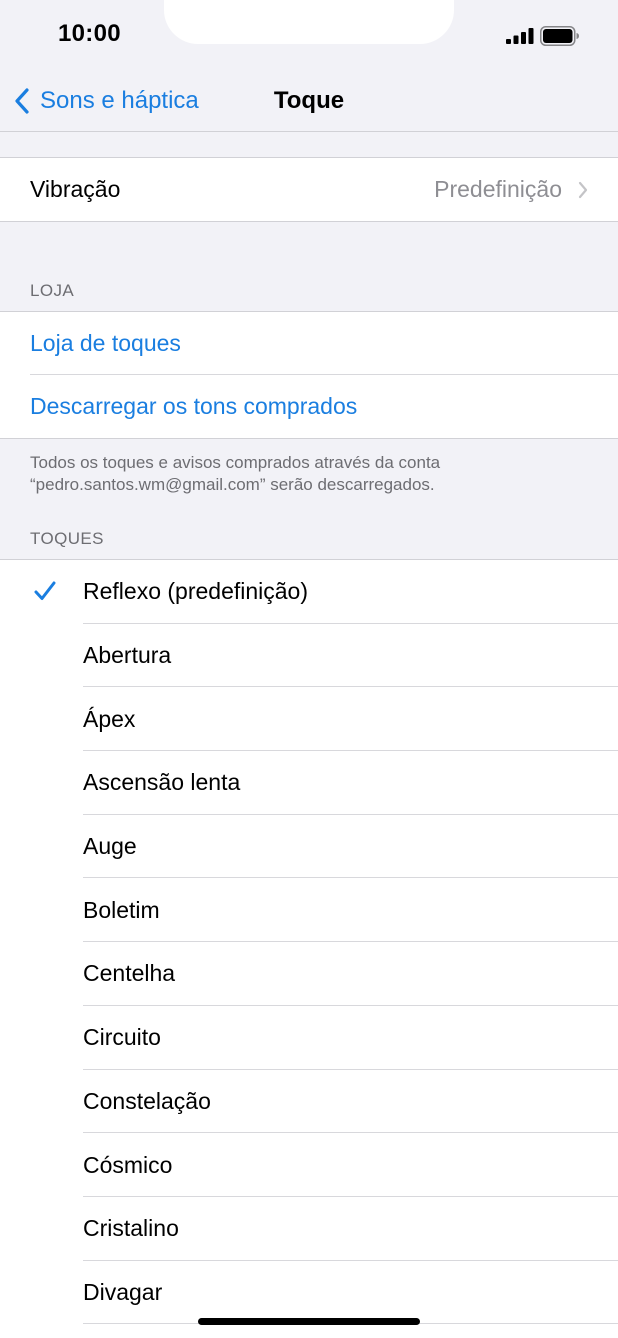 This screenshot has height=1338, width=618. Describe the element at coordinates (22, 101) in the screenshot. I see `chevron-left-icon` at that location.